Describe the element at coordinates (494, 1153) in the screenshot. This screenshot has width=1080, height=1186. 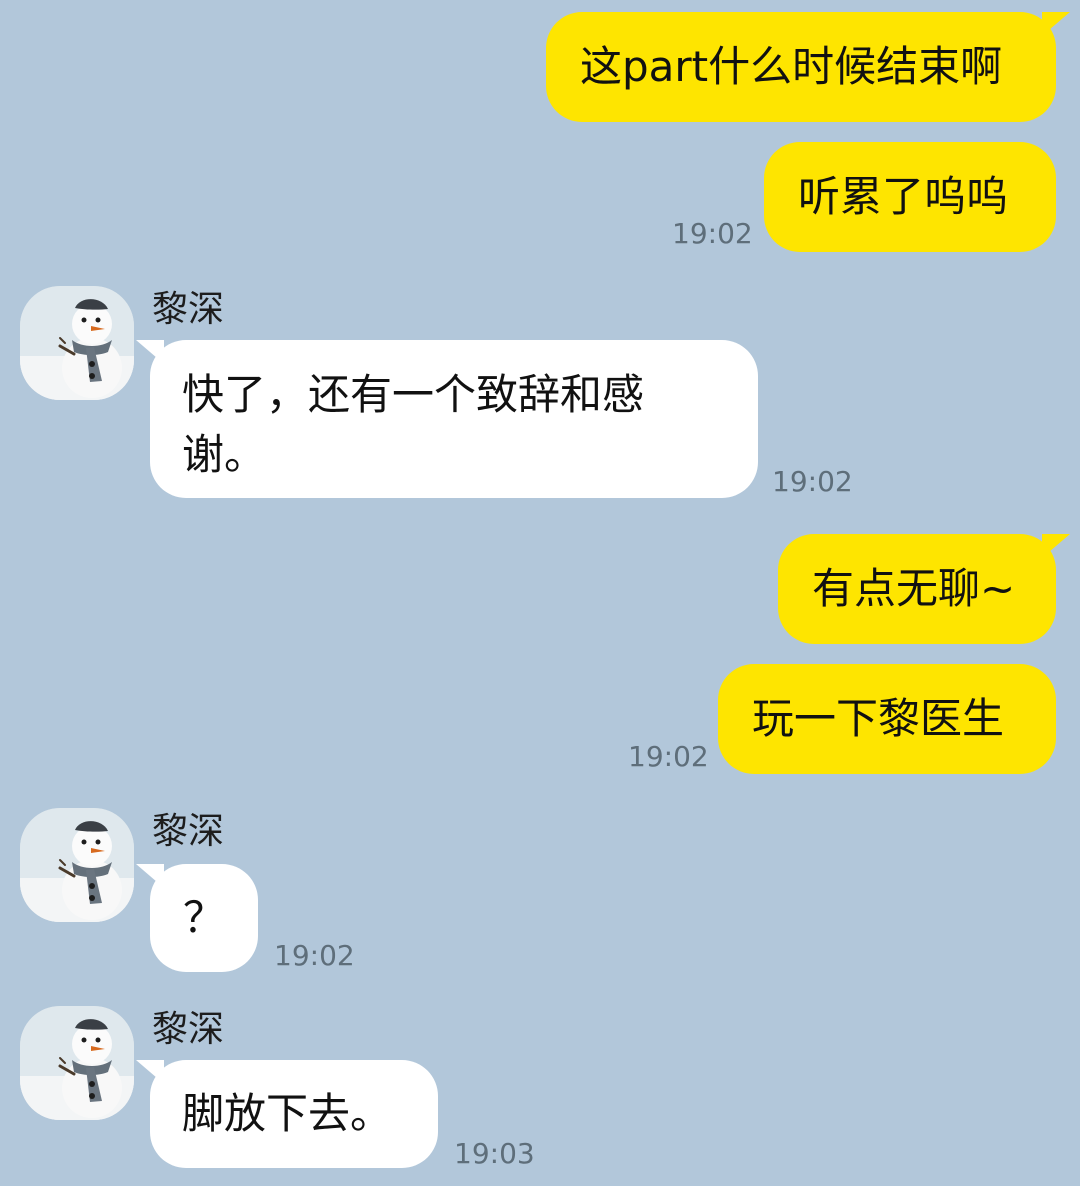
I see `message-timestamp: 19:03` at that location.